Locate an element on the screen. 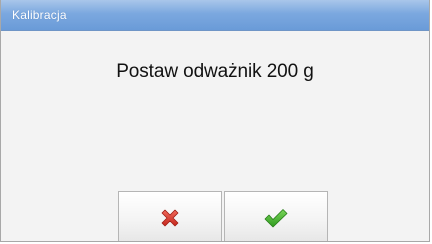 The width and height of the screenshot is (432, 244). checkmark-icon is located at coordinates (276, 217).